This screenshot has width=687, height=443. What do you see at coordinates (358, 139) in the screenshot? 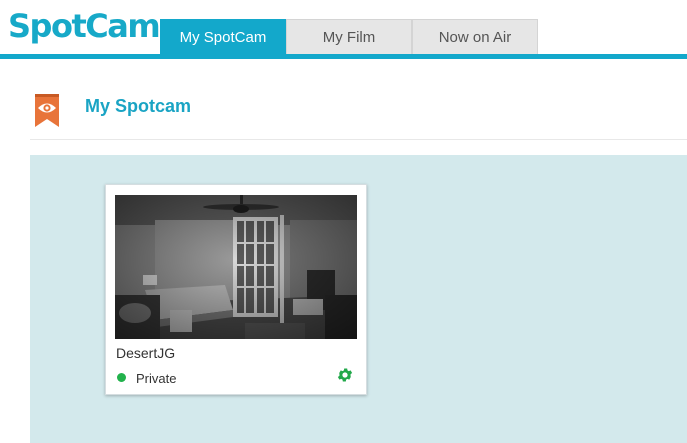
I see `divider` at bounding box center [358, 139].